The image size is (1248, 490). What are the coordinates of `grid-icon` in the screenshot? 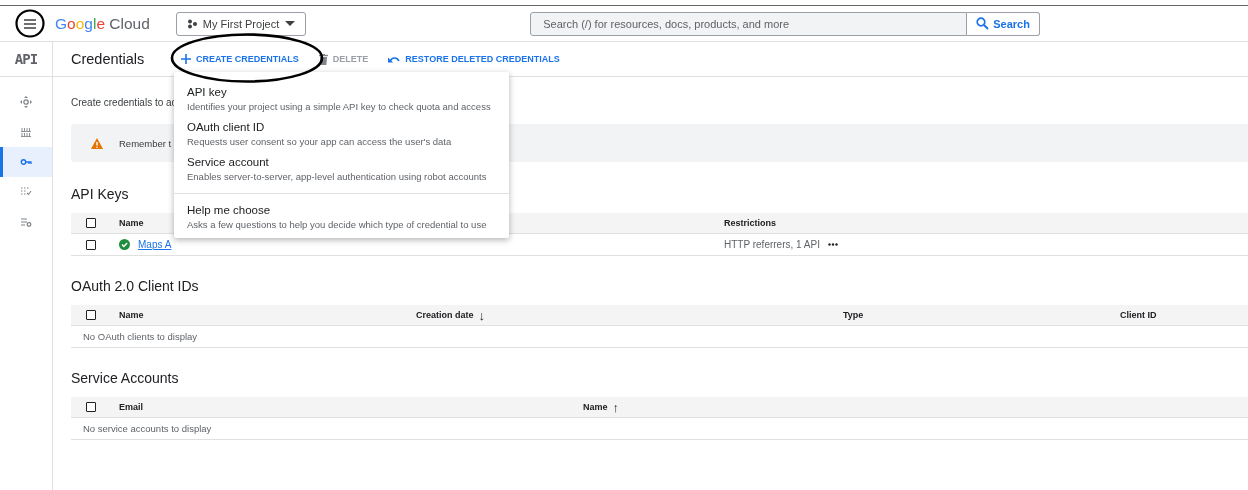 It's located at (26, 132).